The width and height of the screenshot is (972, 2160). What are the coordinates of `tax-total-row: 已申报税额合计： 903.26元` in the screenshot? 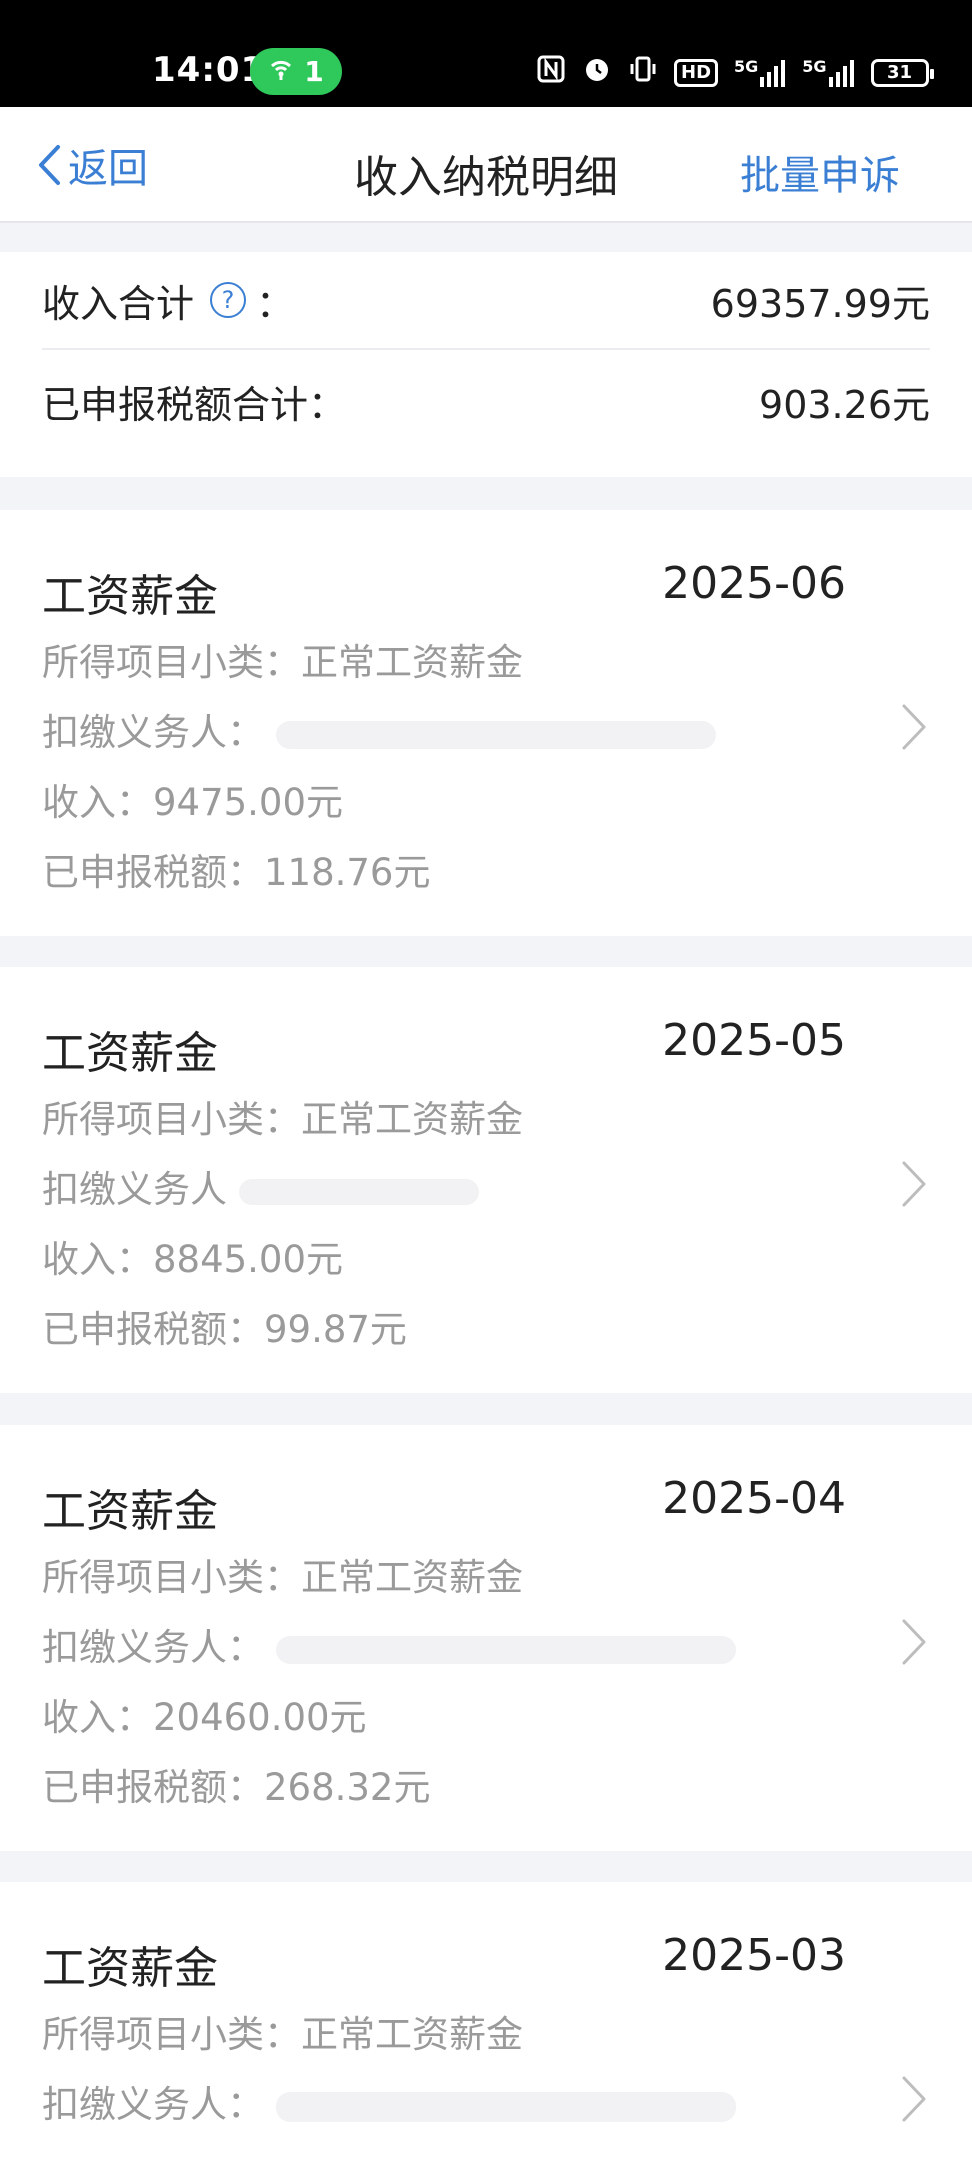 It's located at (486, 401).